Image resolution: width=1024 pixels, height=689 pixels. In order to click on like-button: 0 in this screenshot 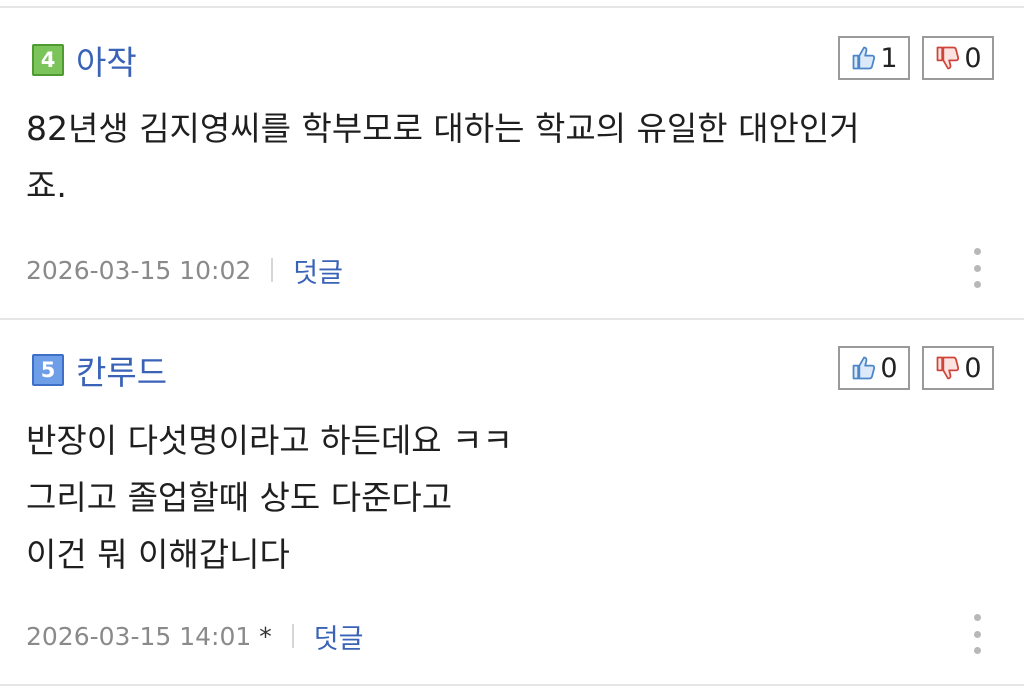, I will do `click(874, 368)`.